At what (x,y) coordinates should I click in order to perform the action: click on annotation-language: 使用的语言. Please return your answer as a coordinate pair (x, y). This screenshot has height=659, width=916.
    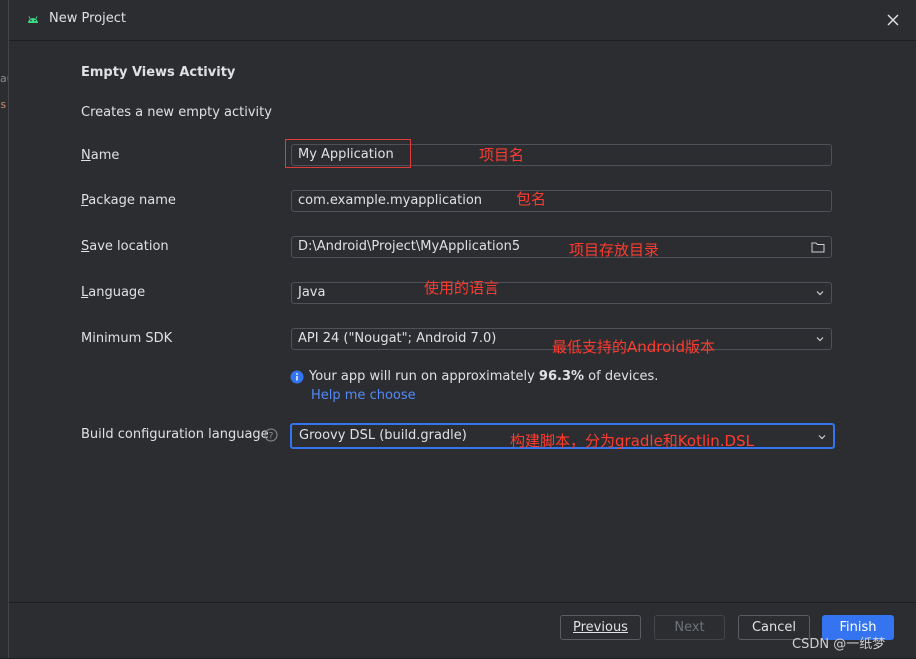
    Looking at the image, I should click on (462, 288).